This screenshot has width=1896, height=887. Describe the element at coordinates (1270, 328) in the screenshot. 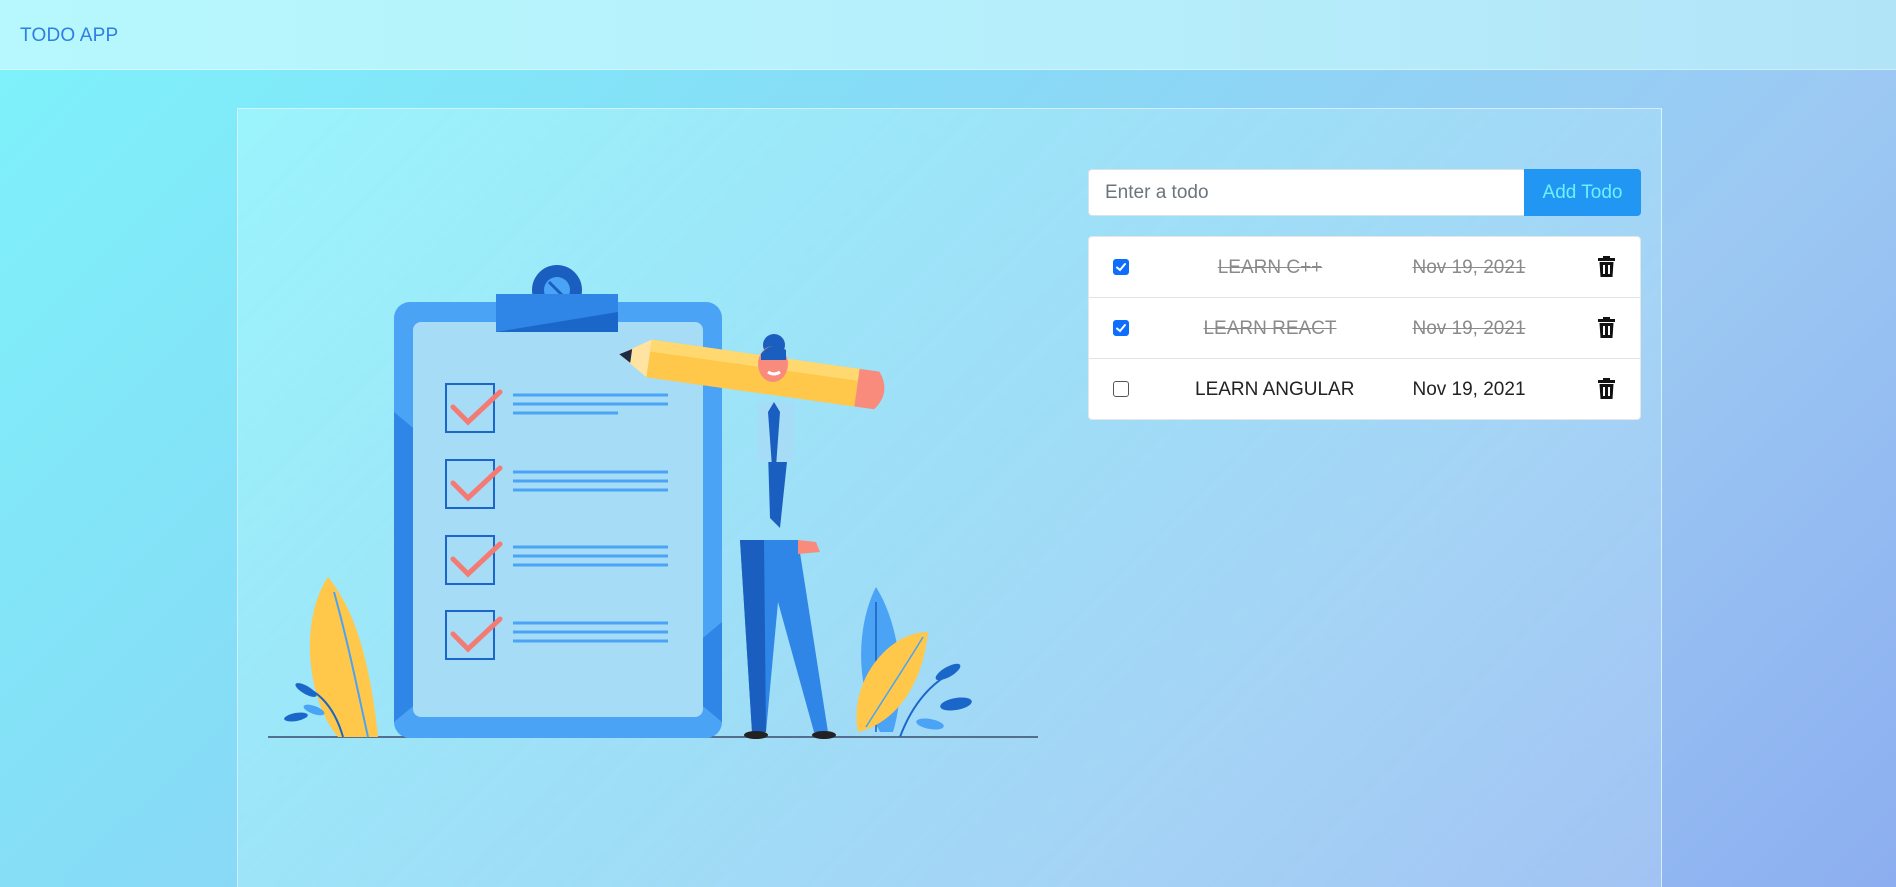

I see `todo-title: LEARN REACT` at that location.